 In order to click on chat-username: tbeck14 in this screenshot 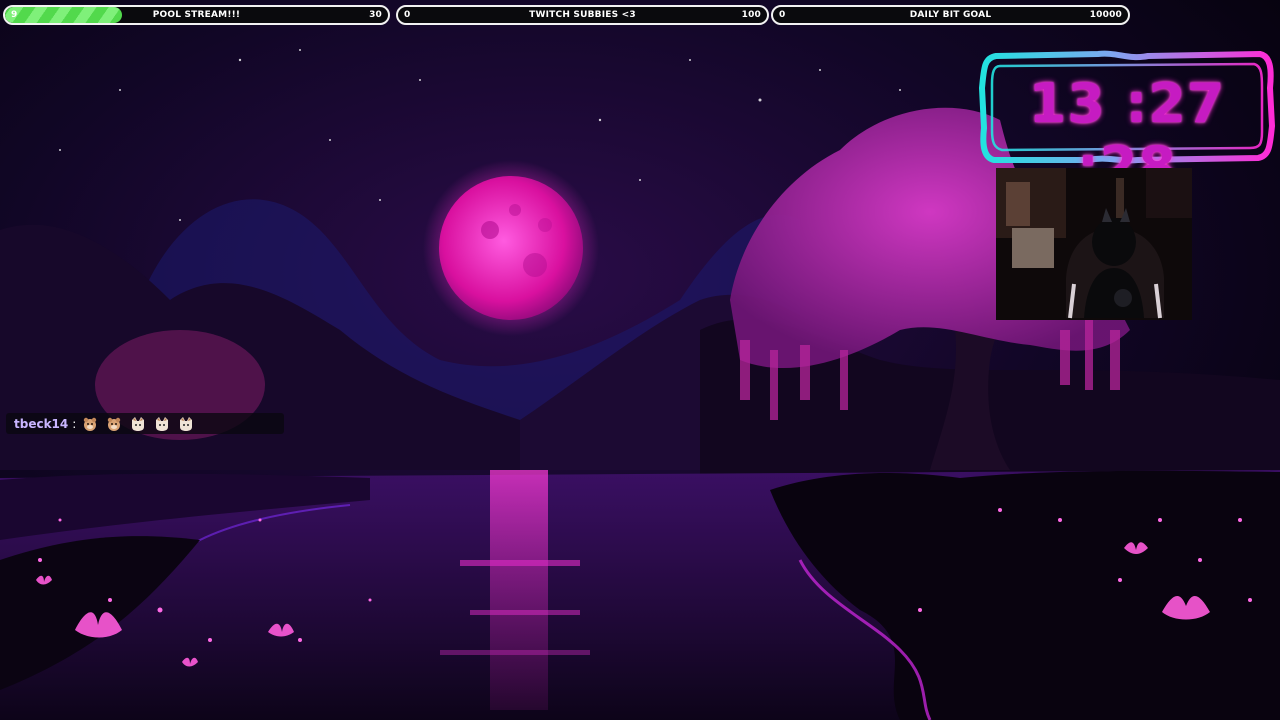, I will do `click(41, 423)`.